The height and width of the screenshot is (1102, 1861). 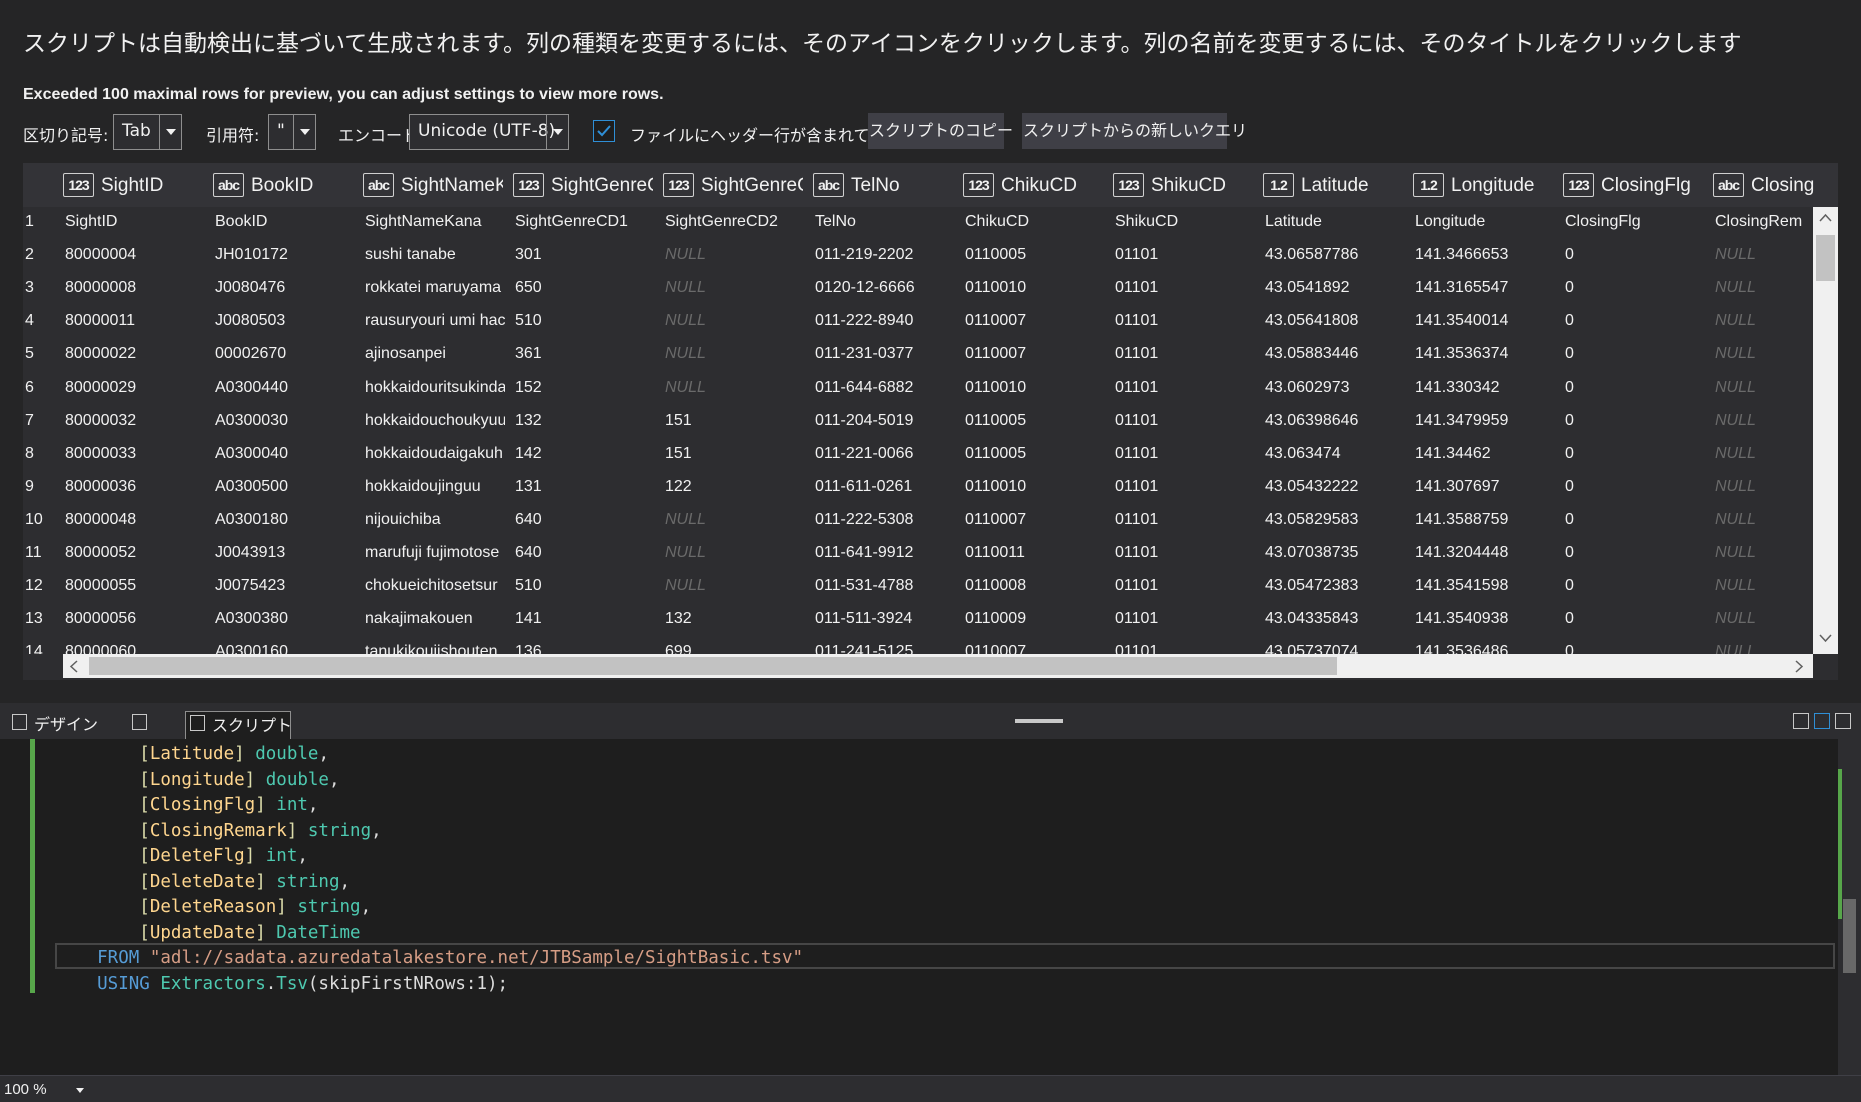 What do you see at coordinates (1794, 186) in the screenshot?
I see `column-title: Closing` at bounding box center [1794, 186].